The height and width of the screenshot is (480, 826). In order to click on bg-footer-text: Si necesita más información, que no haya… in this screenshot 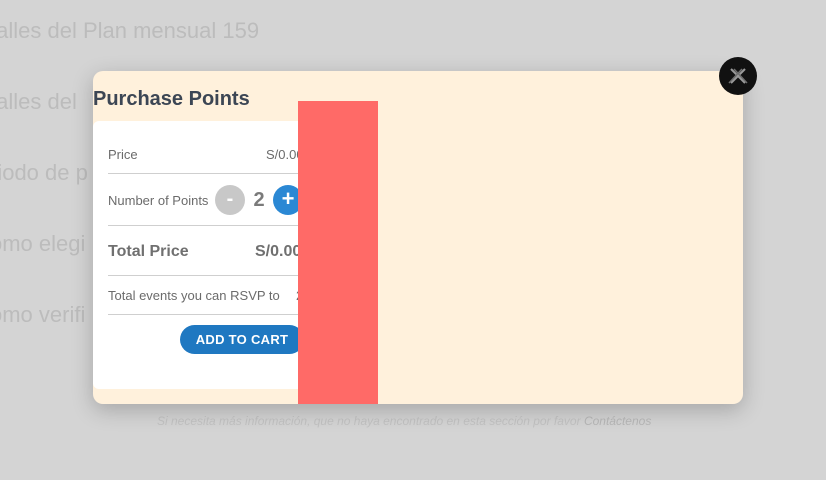, I will do `click(404, 421)`.